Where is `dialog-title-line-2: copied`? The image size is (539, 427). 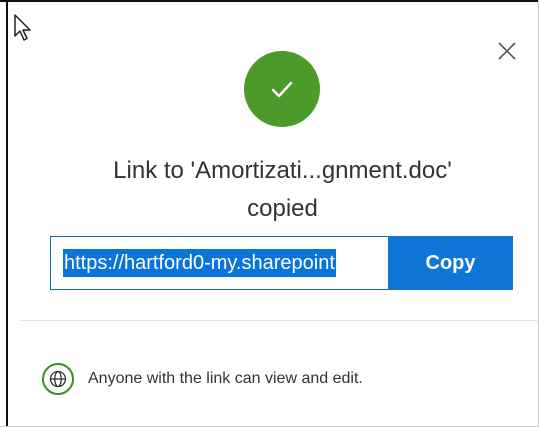 dialog-title-line-2: copied is located at coordinates (282, 208).